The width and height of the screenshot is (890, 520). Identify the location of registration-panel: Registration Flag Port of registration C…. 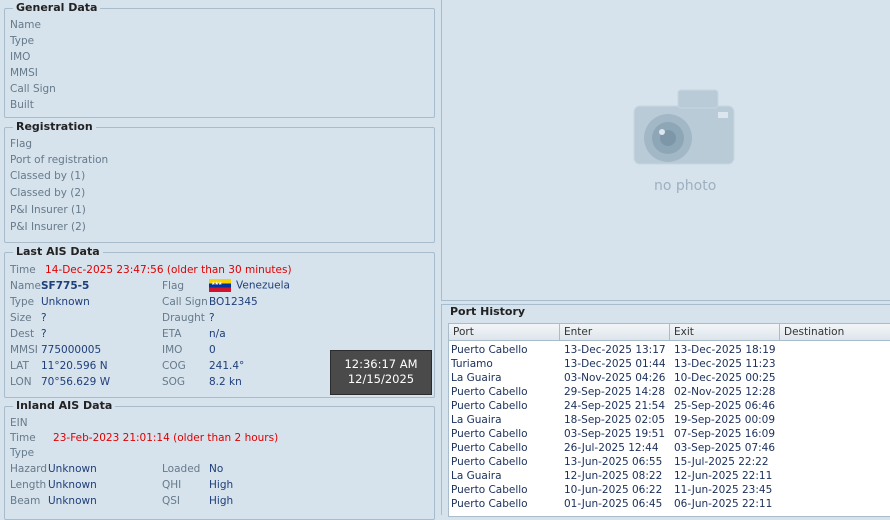
(219, 181).